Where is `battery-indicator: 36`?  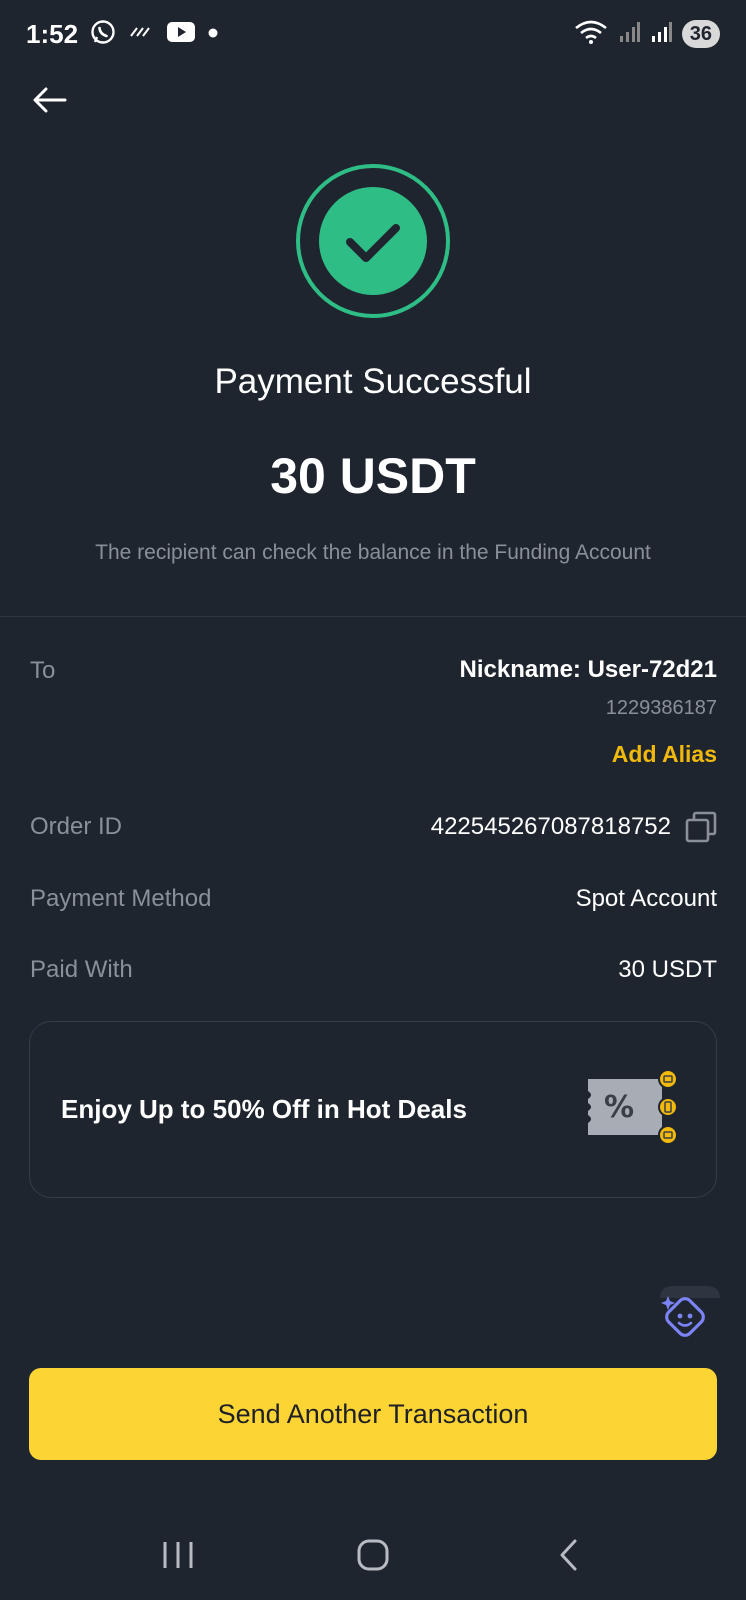 battery-indicator: 36 is located at coordinates (700, 34).